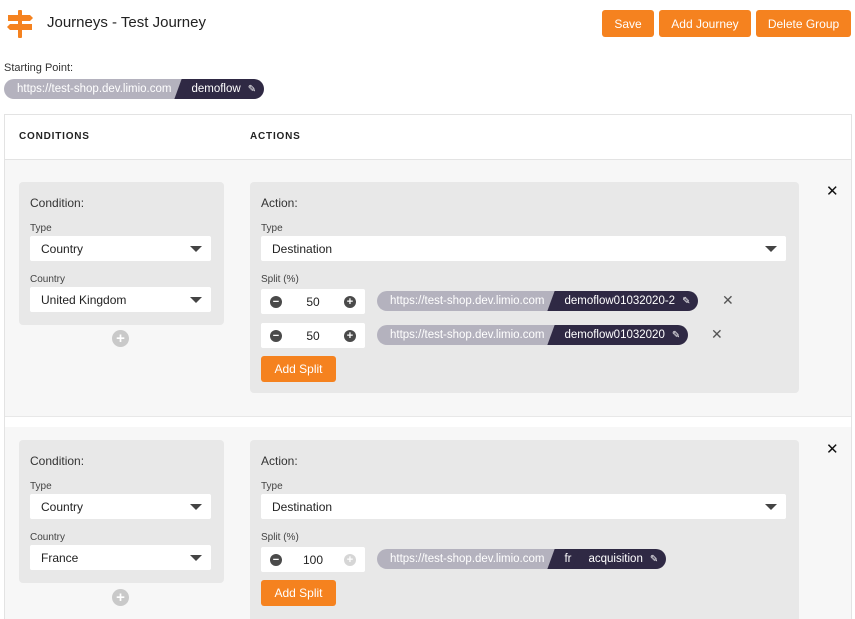 This screenshot has width=855, height=619. Describe the element at coordinates (20, 24) in the screenshot. I see `signpost-logo-icon` at that location.